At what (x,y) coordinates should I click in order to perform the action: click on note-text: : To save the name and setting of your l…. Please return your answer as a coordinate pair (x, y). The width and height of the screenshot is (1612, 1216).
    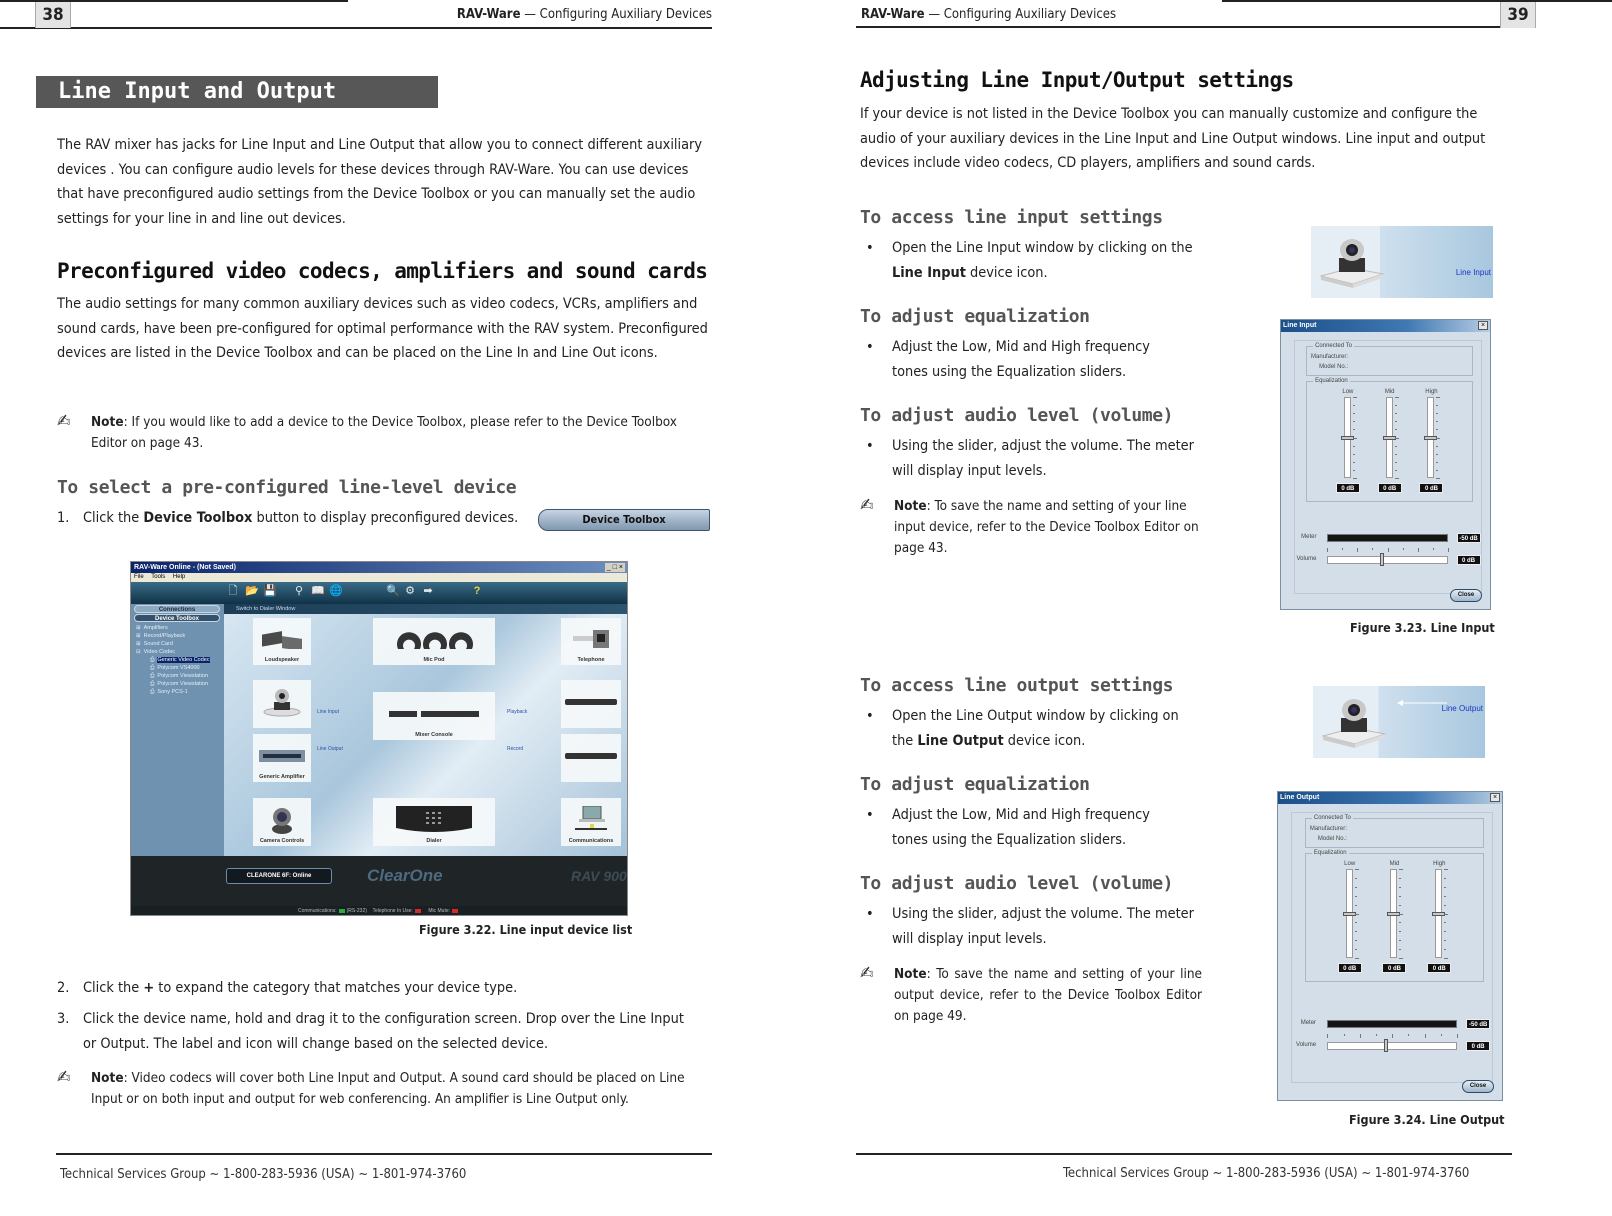
    Looking at the image, I should click on (1046, 527).